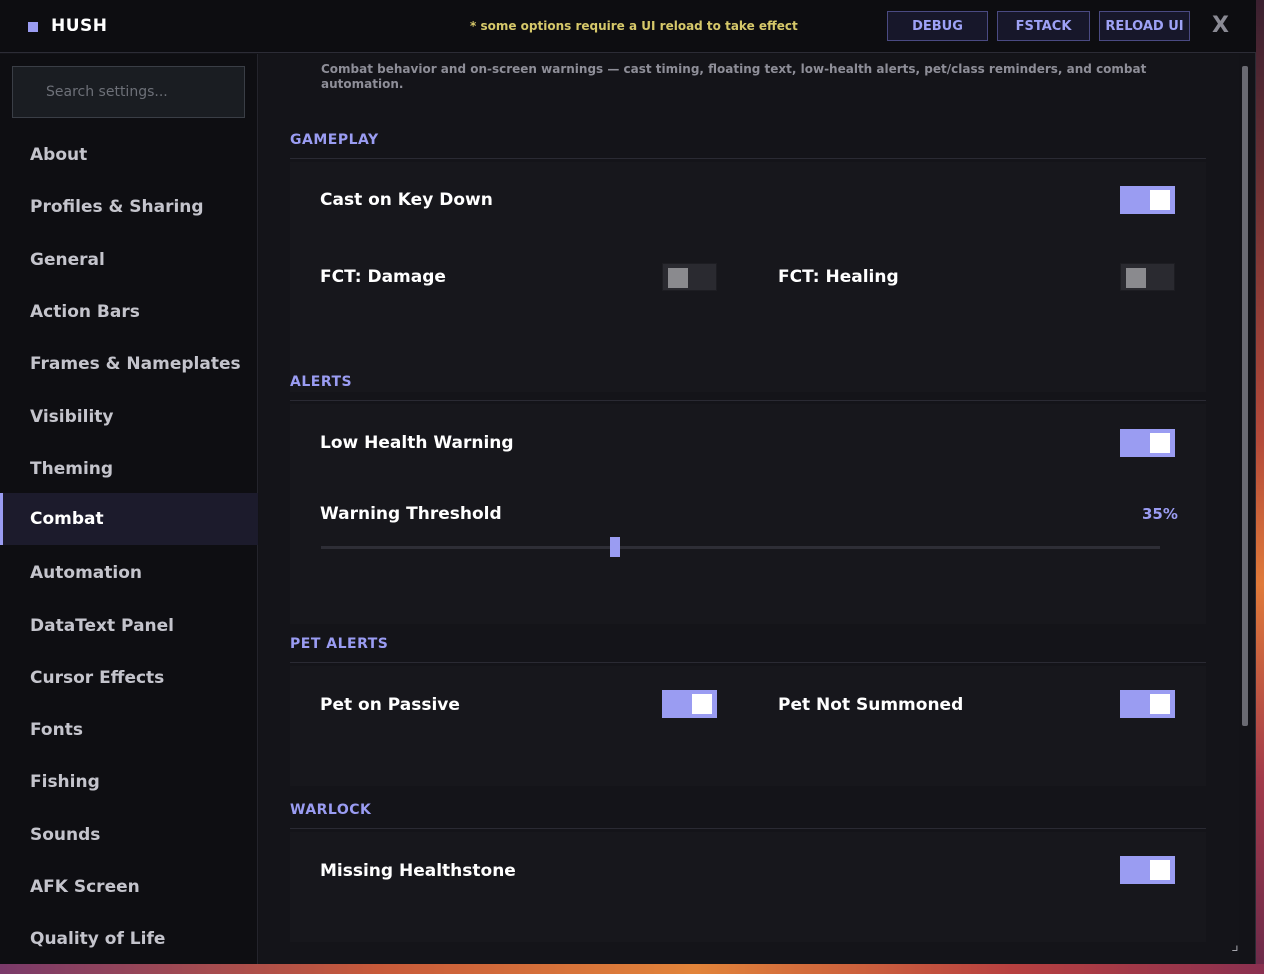 The width and height of the screenshot is (1264, 974). I want to click on sidebar-item-profiles-sharing: Profiles & Sharing, so click(129, 207).